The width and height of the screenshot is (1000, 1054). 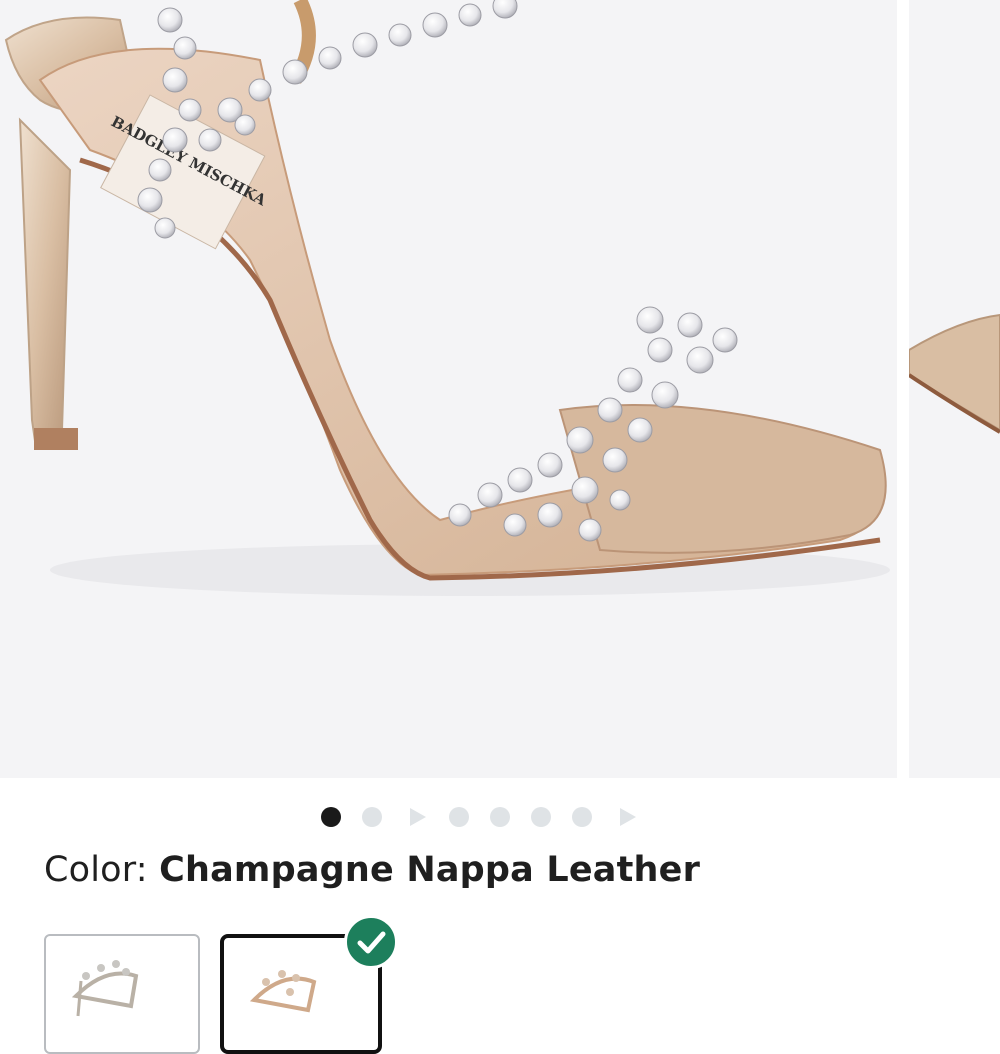 I want to click on color-label: Color:, so click(x=96, y=870).